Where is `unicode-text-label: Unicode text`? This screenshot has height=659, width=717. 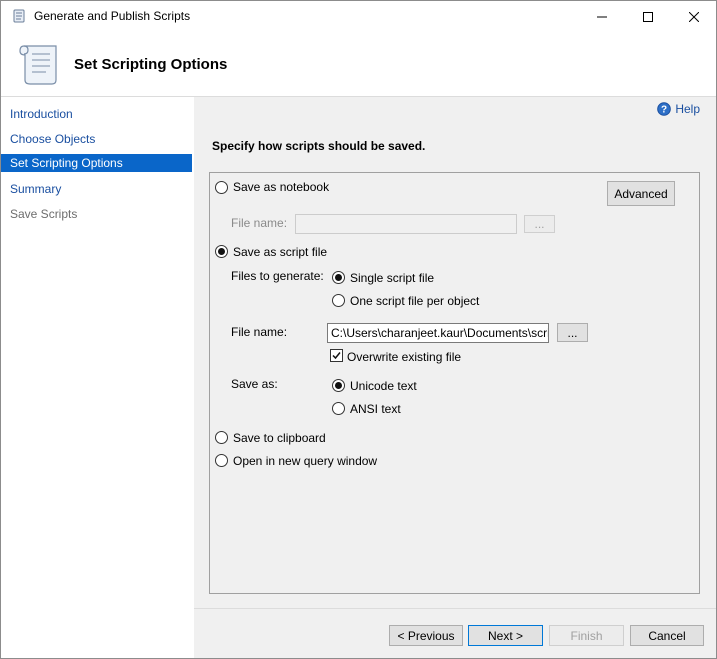
unicode-text-label: Unicode text is located at coordinates (383, 386).